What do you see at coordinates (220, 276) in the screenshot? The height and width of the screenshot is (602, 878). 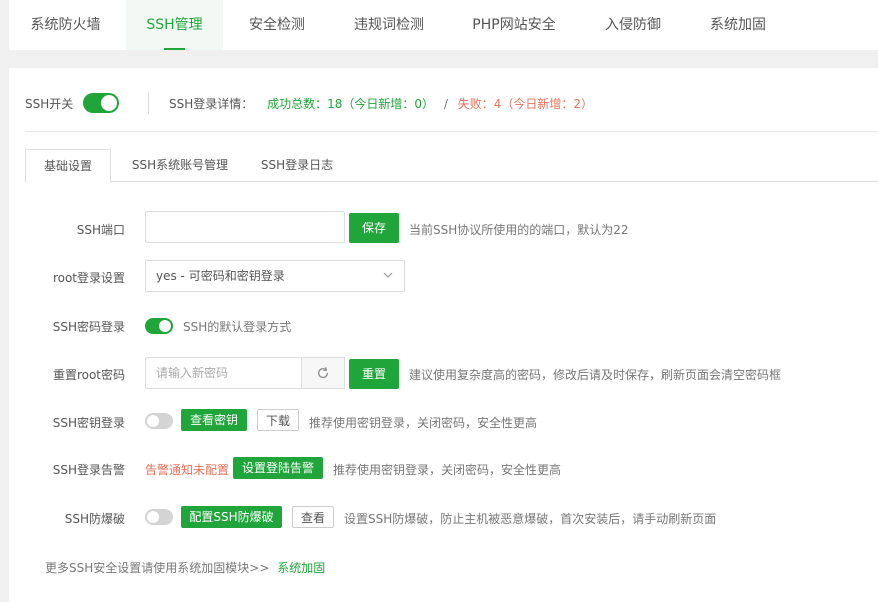 I see `root-login-selected: yes - 可密码和密钥登录` at bounding box center [220, 276].